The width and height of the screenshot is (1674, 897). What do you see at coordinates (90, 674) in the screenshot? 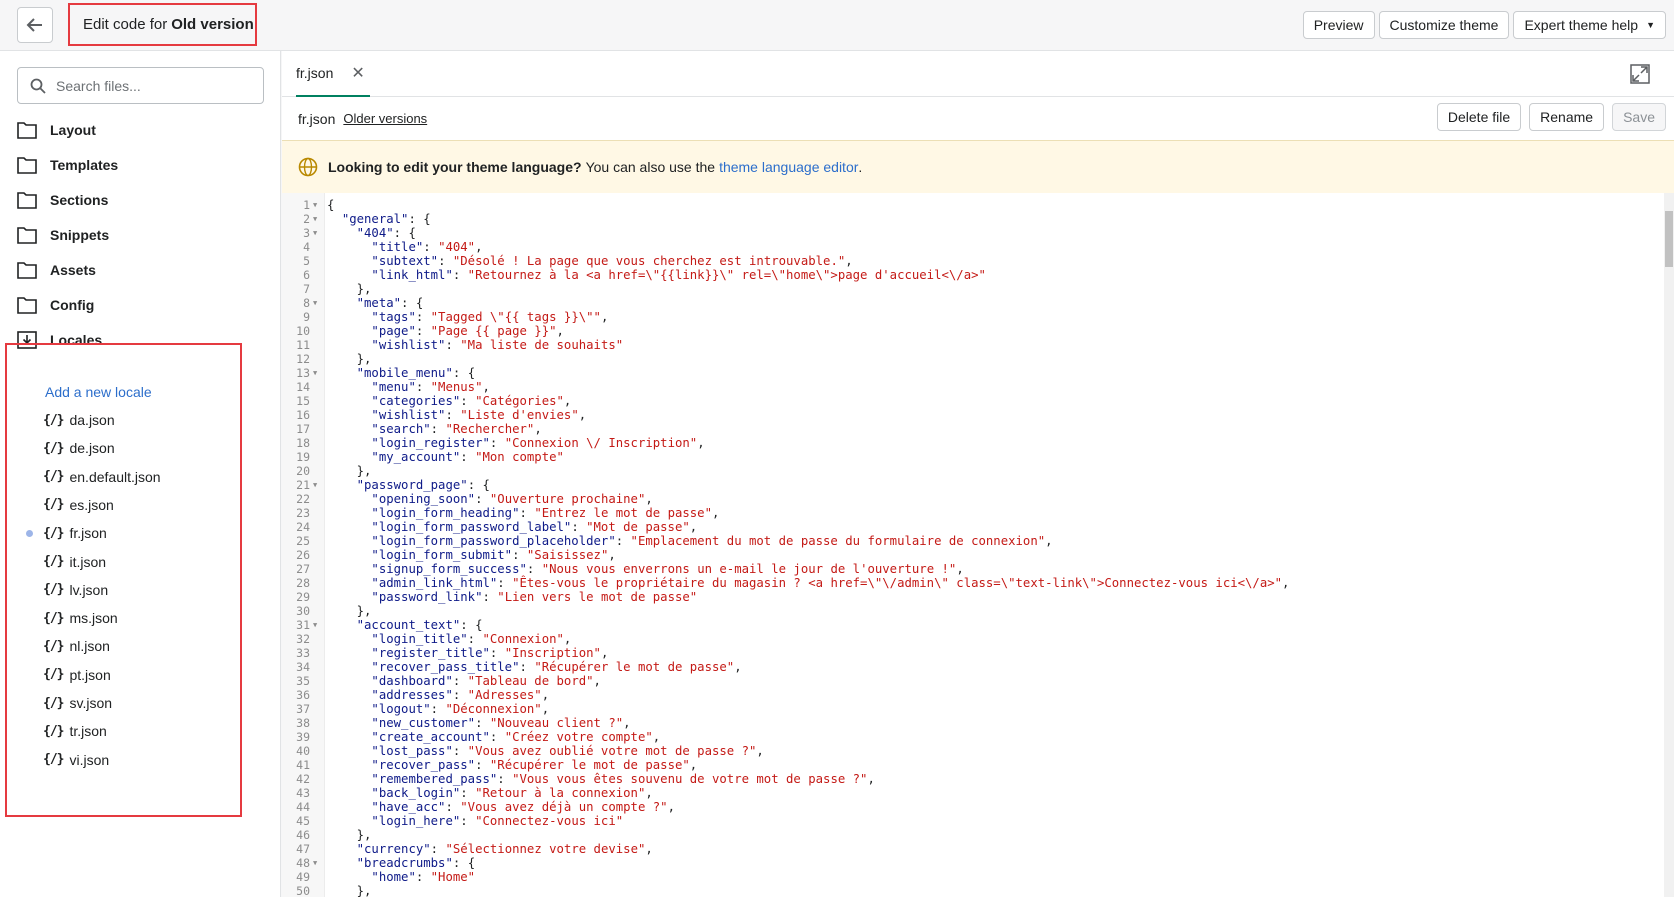
I see `locale-file-label: pt.json` at bounding box center [90, 674].